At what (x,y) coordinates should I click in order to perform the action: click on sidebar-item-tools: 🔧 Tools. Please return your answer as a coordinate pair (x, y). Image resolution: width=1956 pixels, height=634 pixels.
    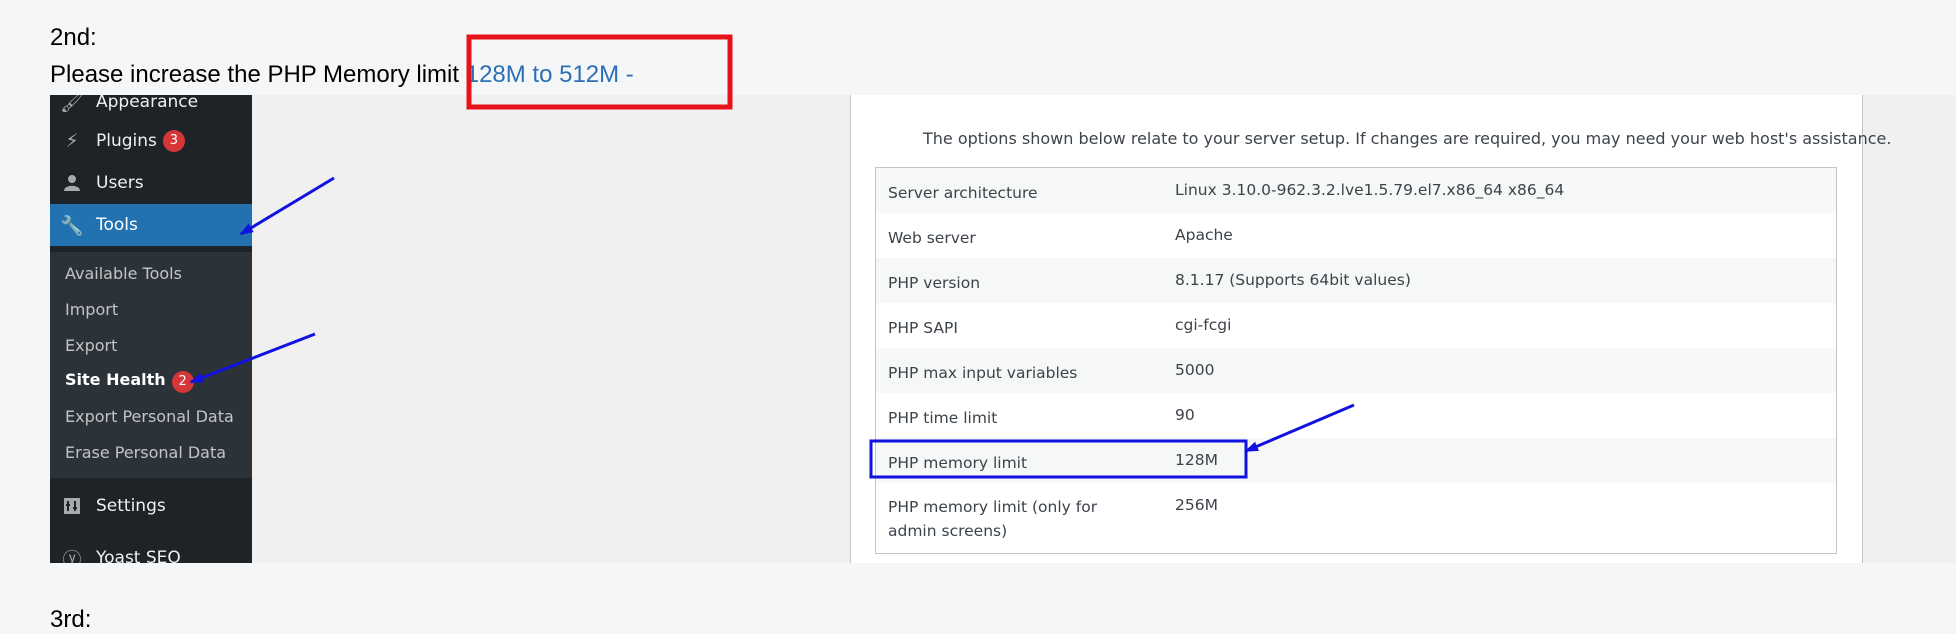
    Looking at the image, I should click on (151, 225).